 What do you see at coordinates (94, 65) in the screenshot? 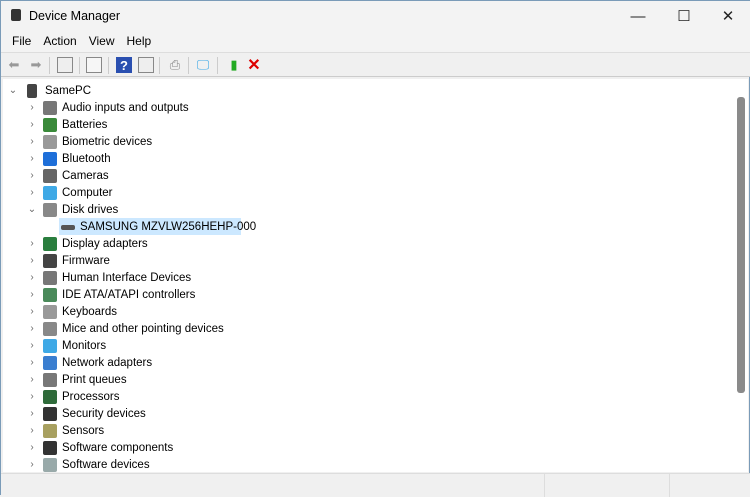
I see `properties-icon` at bounding box center [94, 65].